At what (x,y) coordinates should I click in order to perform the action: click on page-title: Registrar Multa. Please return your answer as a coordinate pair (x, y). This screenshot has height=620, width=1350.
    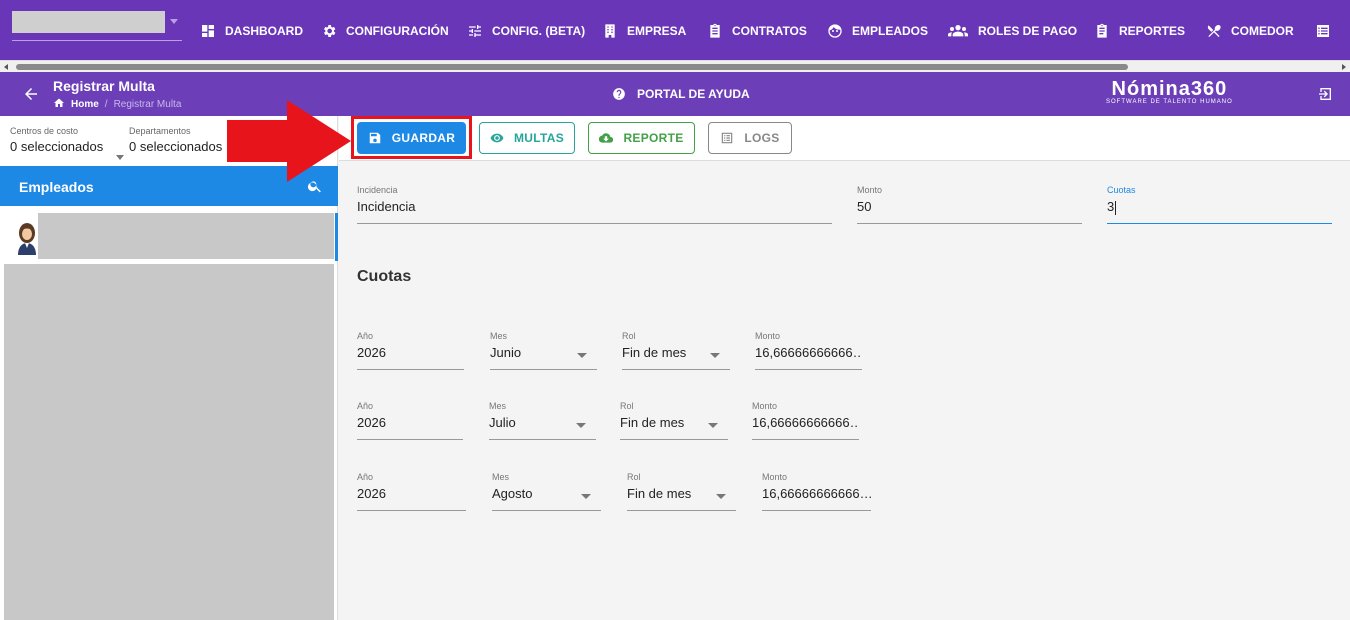
    Looking at the image, I should click on (104, 86).